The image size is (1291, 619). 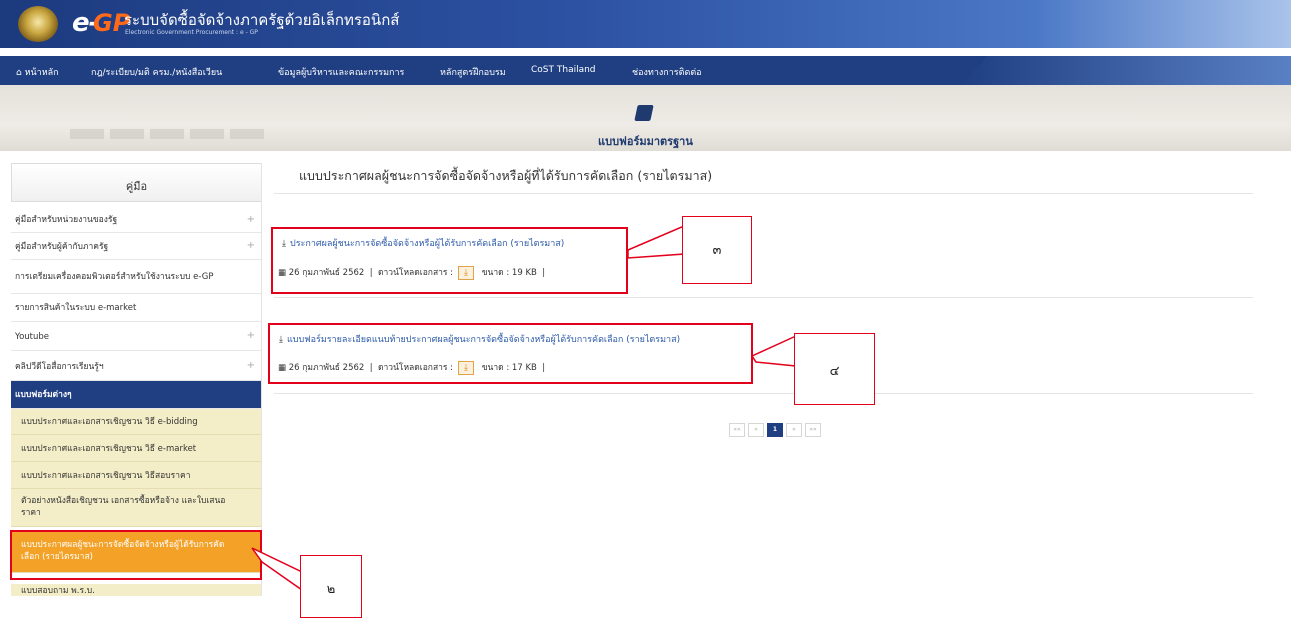 I want to click on sidebar-subitem-e-bidding: แบบประกาศและเอกสารเชิญชวน วิธี e-bidding, so click(x=136, y=422).